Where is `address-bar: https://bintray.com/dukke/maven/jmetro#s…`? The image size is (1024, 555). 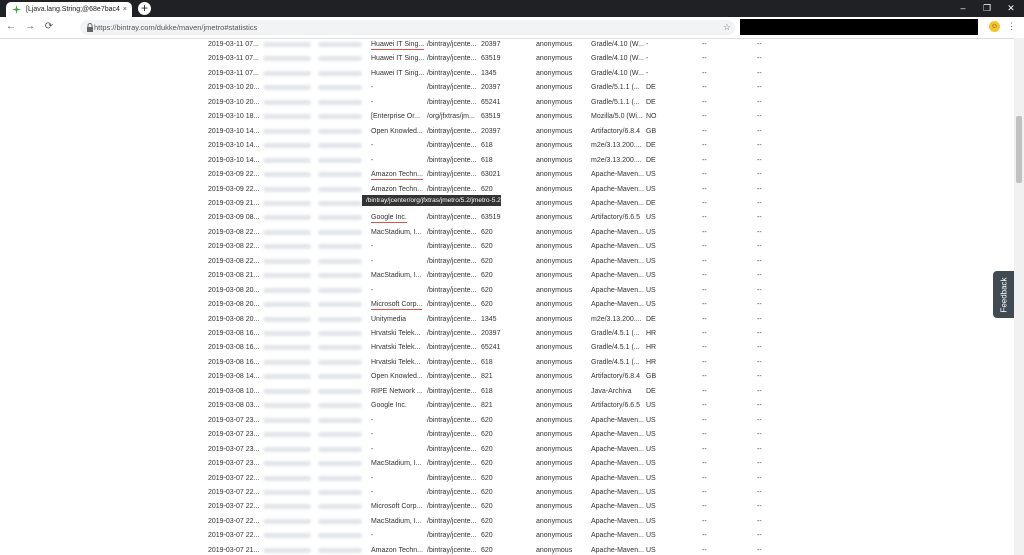 address-bar: https://bintray.com/dukke/maven/jmetro#s… is located at coordinates (407, 27).